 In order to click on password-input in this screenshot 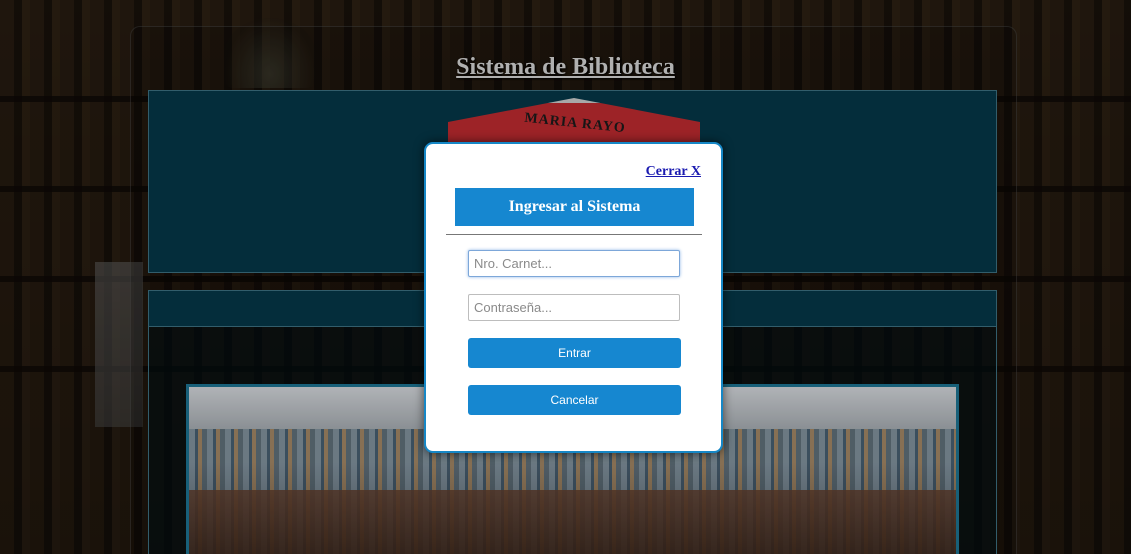, I will do `click(574, 307)`.